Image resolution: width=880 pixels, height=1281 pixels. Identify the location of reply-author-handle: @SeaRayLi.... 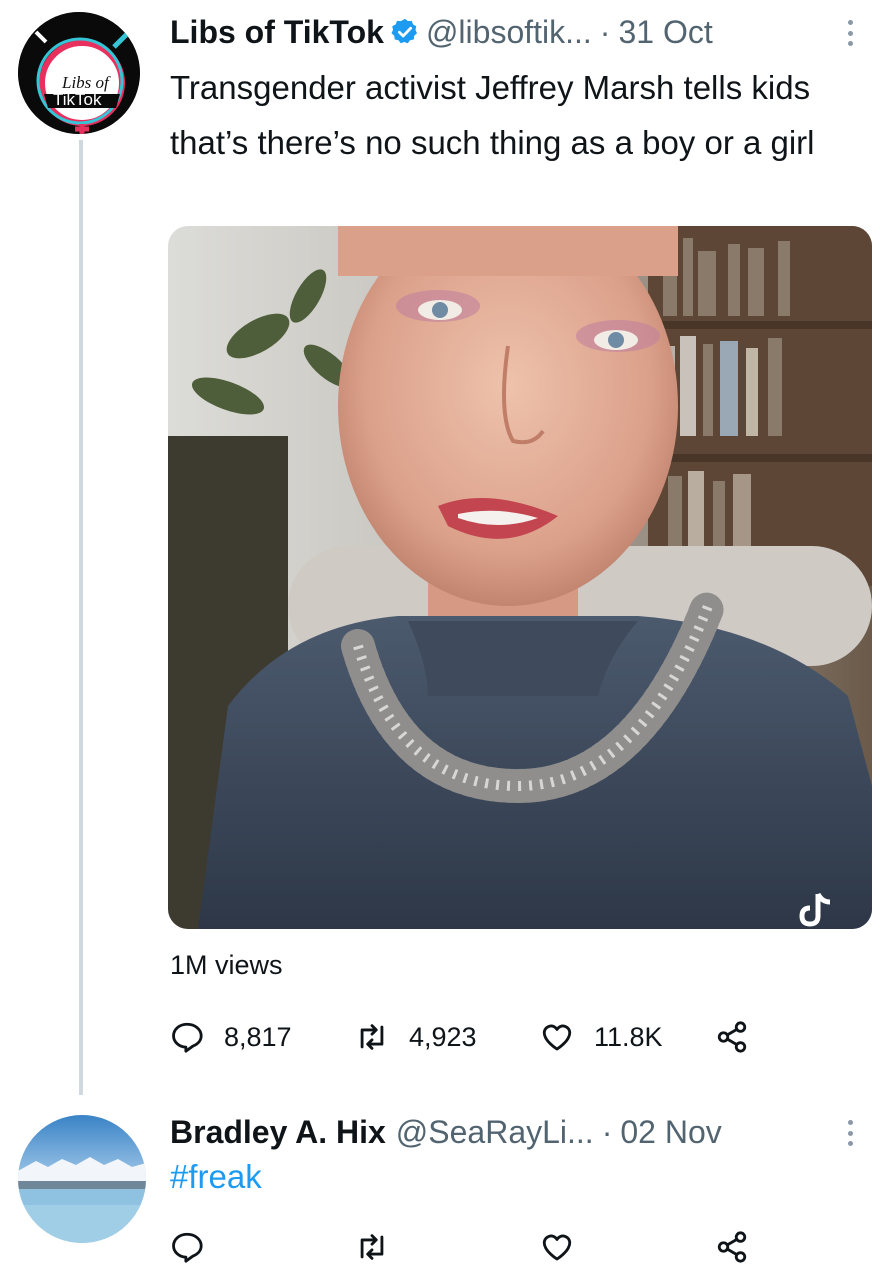
(495, 1132).